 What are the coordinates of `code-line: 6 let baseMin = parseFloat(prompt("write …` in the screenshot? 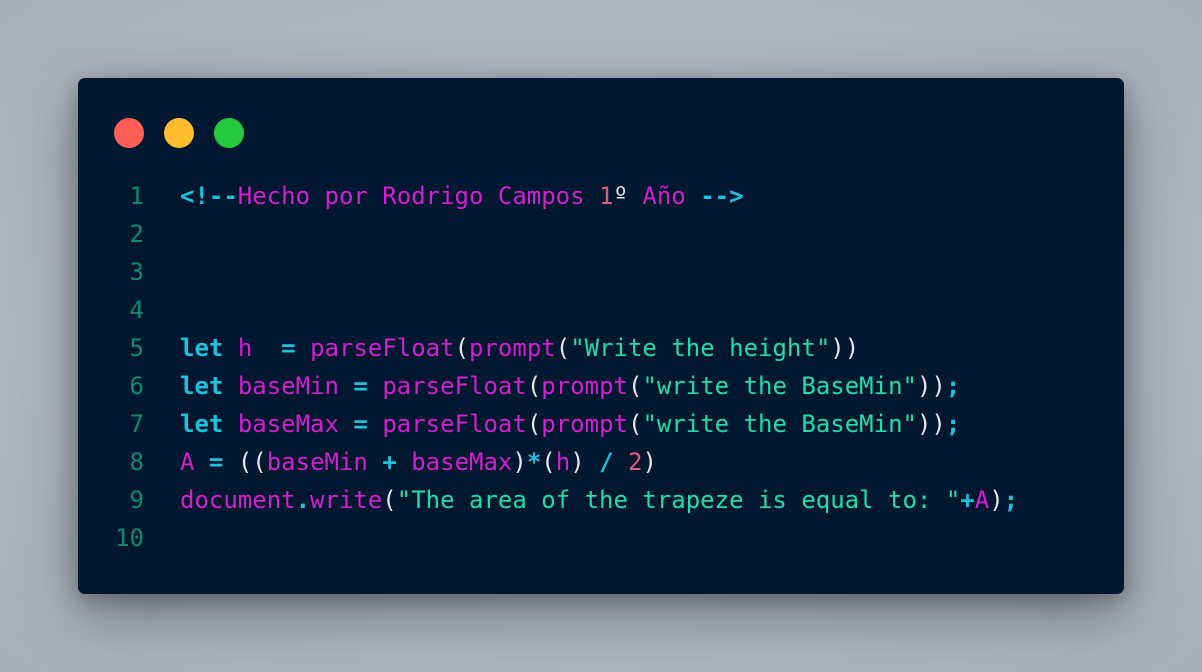 It's located at (601, 386).